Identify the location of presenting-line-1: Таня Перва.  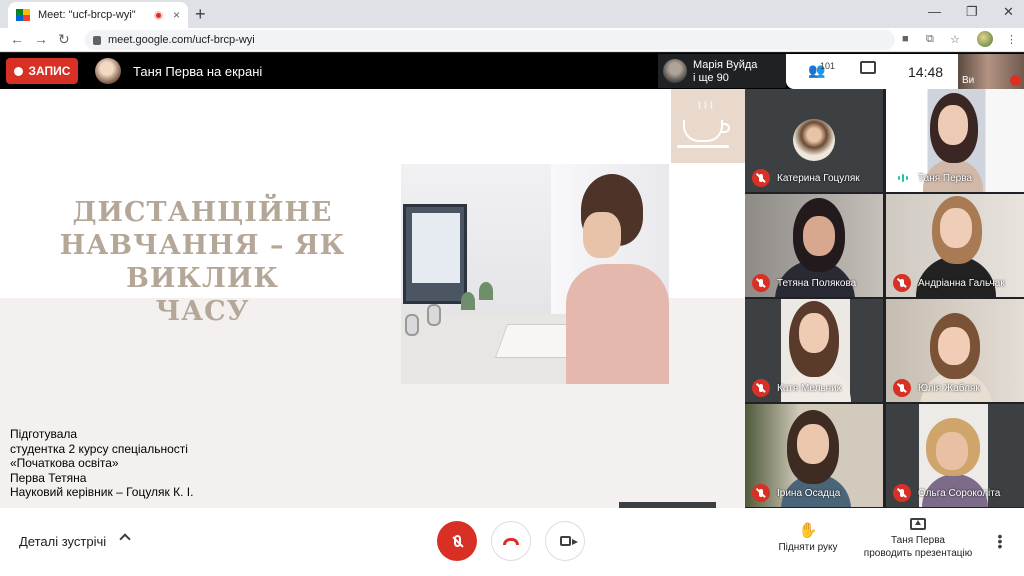
(917, 540).